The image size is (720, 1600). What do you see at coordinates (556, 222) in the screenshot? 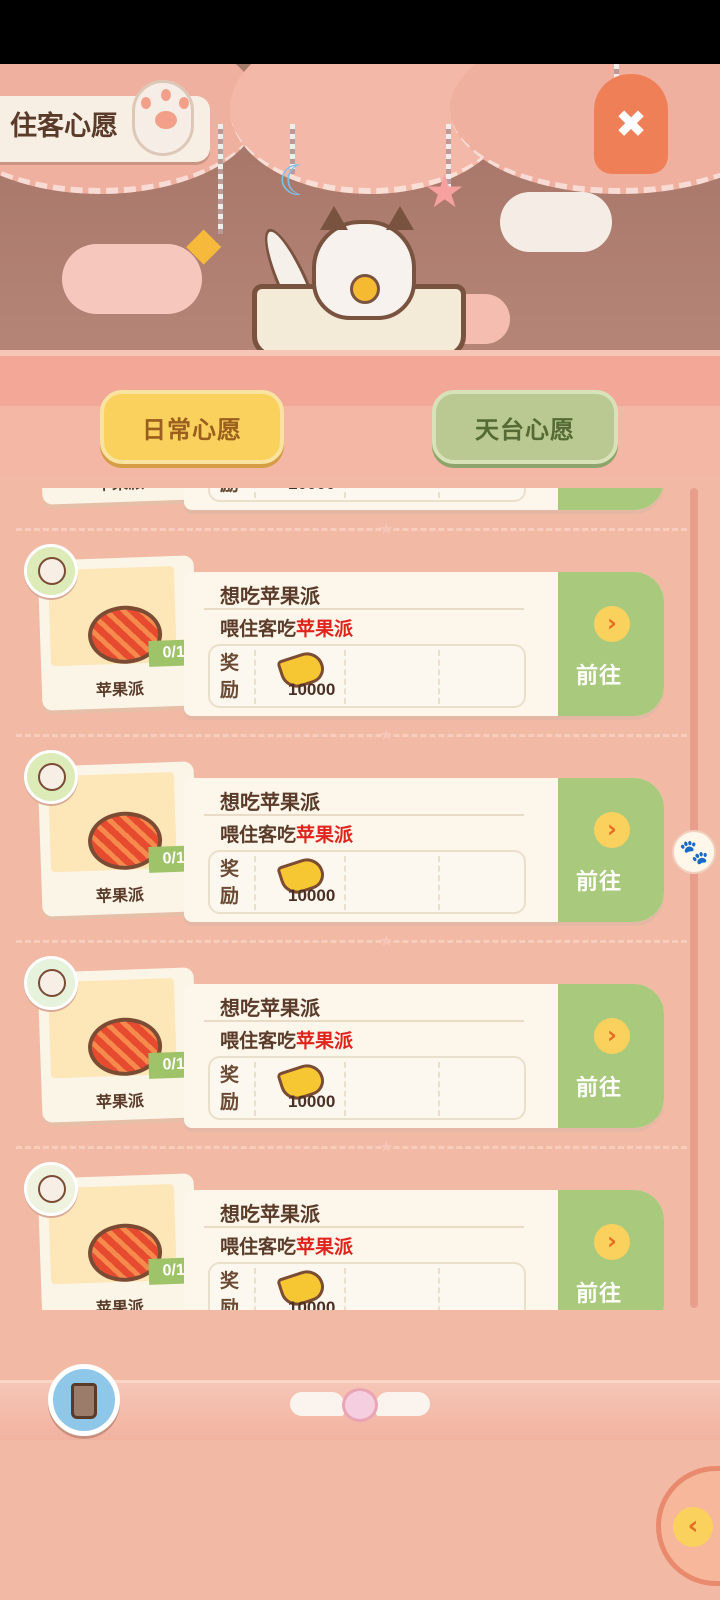
I see `cloud-right` at bounding box center [556, 222].